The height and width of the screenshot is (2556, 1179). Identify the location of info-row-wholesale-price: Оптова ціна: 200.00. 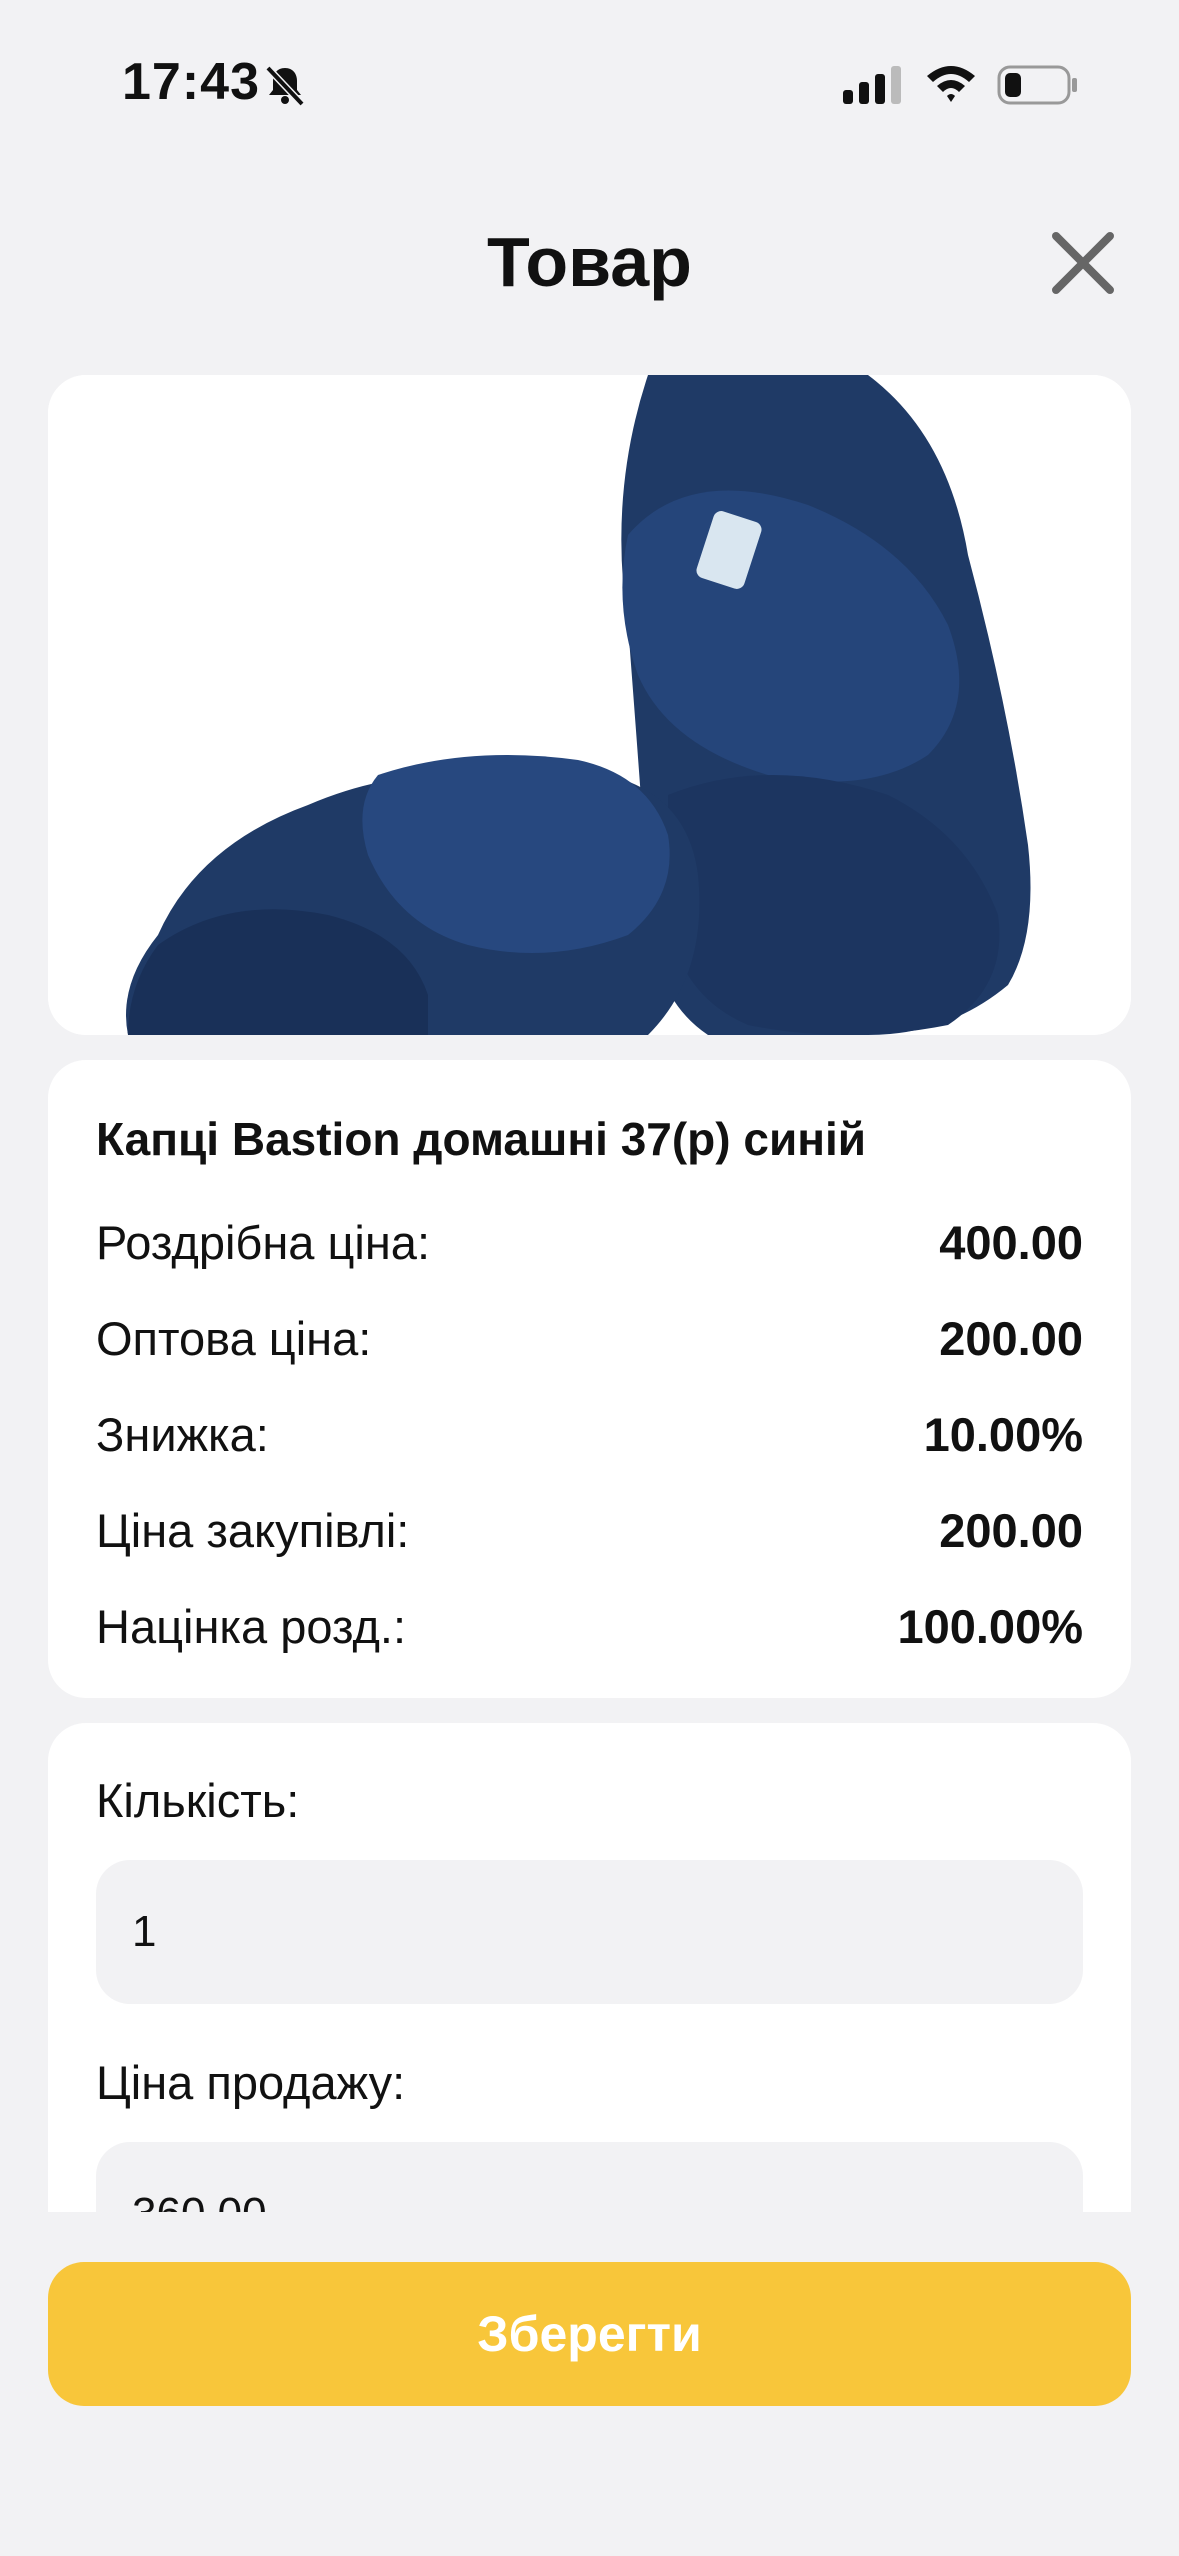
(589, 1341).